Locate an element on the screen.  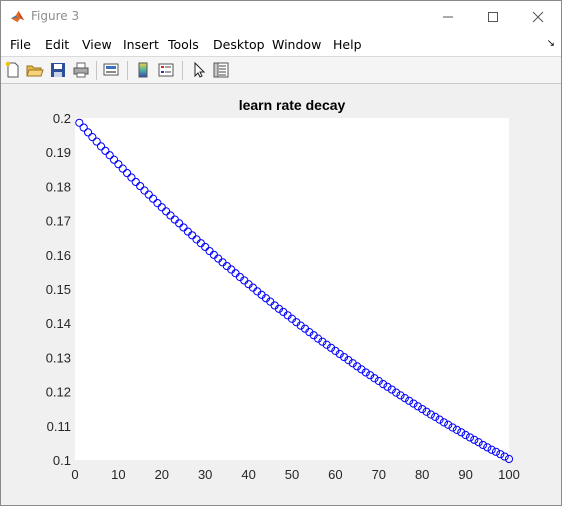
x-tick-label: 80 is located at coordinates (422, 474).